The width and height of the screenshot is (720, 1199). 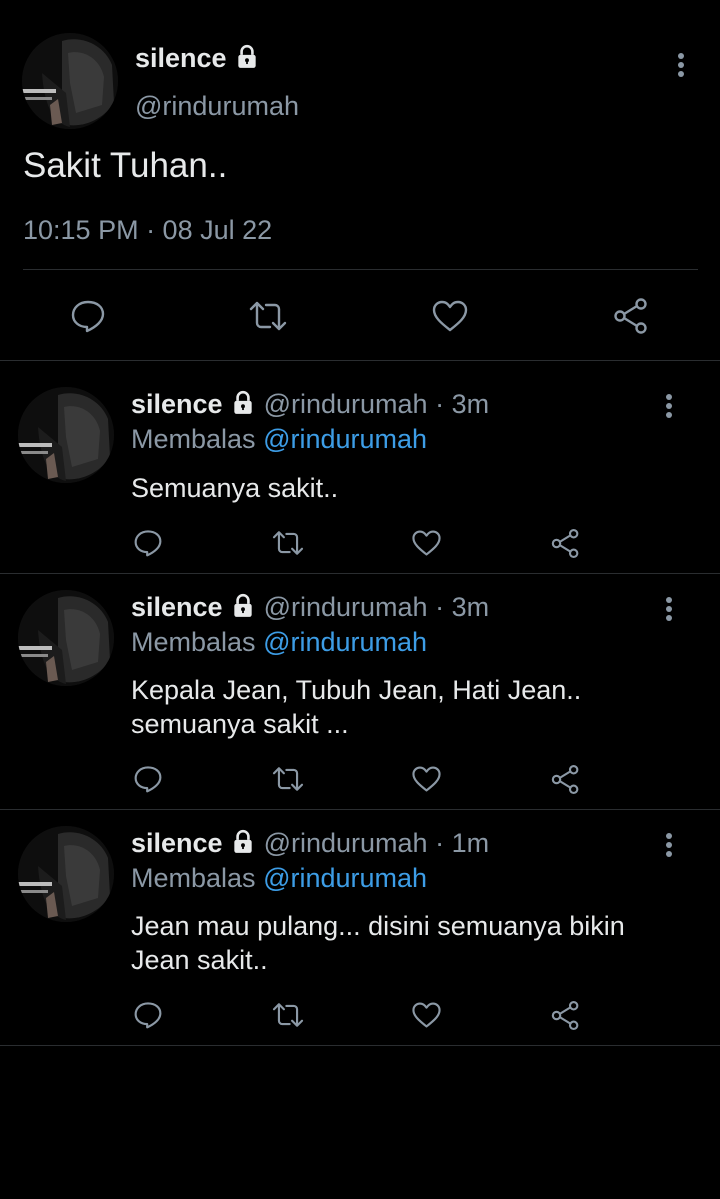 What do you see at coordinates (148, 230) in the screenshot?
I see `timestamp: 10:15 PM · 08 Jul 22` at bounding box center [148, 230].